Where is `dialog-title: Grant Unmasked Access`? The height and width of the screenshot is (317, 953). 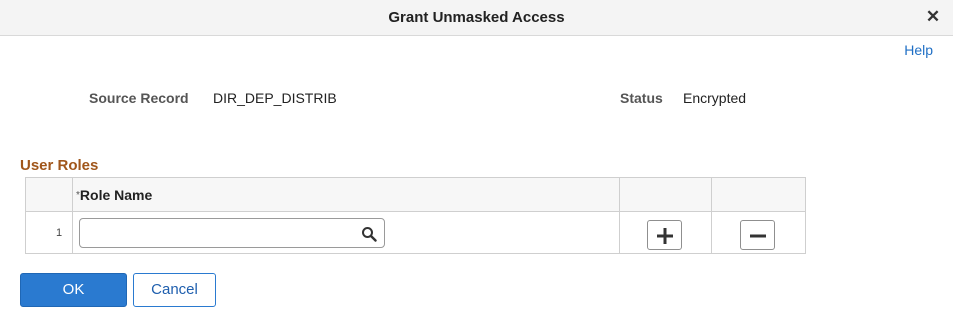 dialog-title: Grant Unmasked Access is located at coordinates (476, 17).